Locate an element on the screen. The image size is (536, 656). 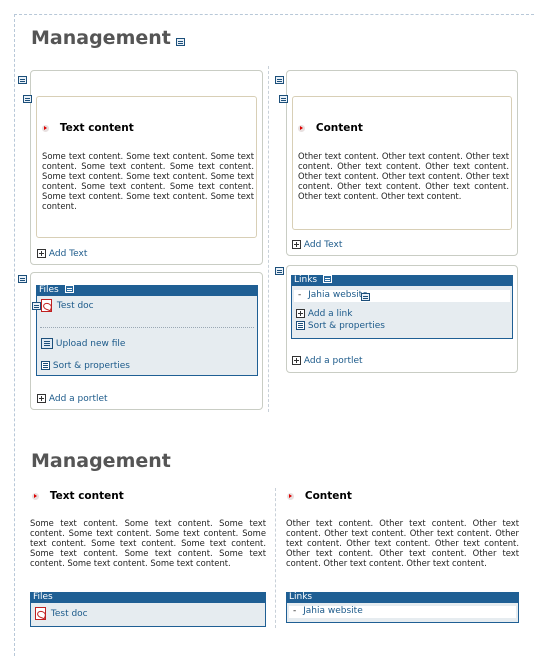
links-portlet-header: Links is located at coordinates (402, 280).